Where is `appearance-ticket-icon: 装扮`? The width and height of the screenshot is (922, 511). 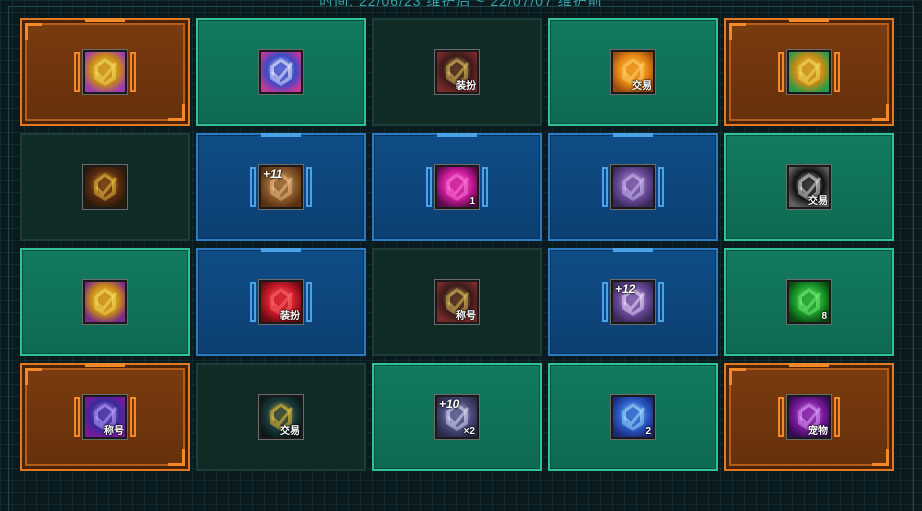 appearance-ticket-icon: 装扮 is located at coordinates (457, 72).